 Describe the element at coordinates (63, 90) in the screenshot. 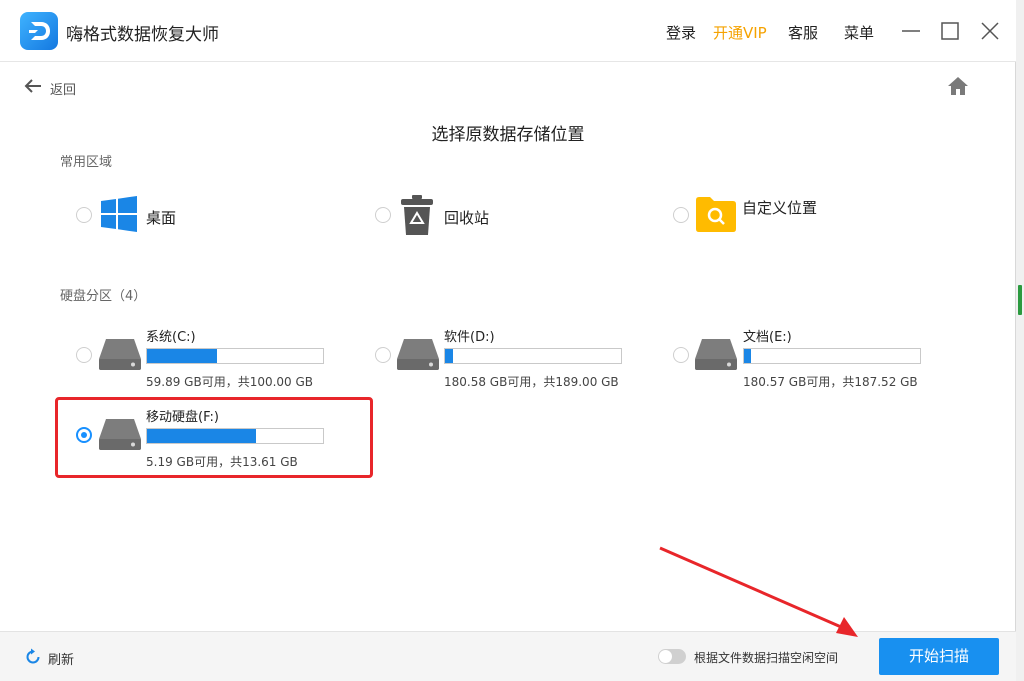

I see `back-label: 返回` at that location.